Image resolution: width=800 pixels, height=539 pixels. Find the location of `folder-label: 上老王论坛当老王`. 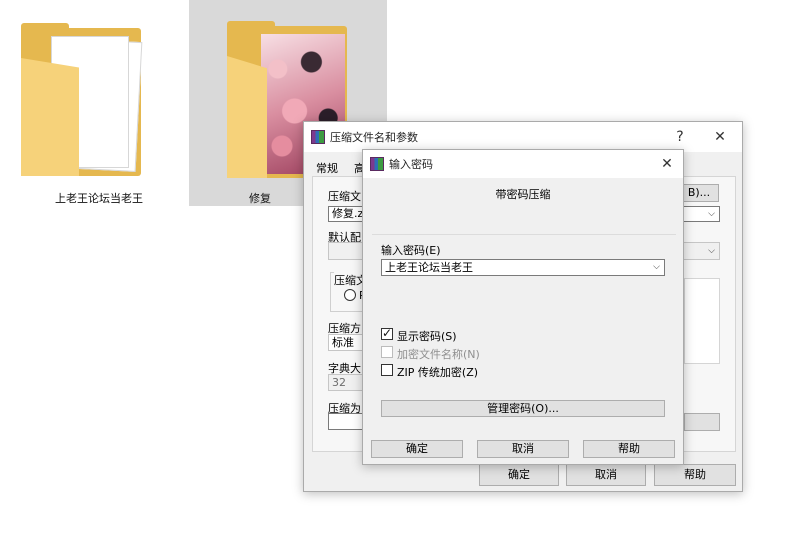

folder-label: 上老王论坛当老王 is located at coordinates (99, 198).